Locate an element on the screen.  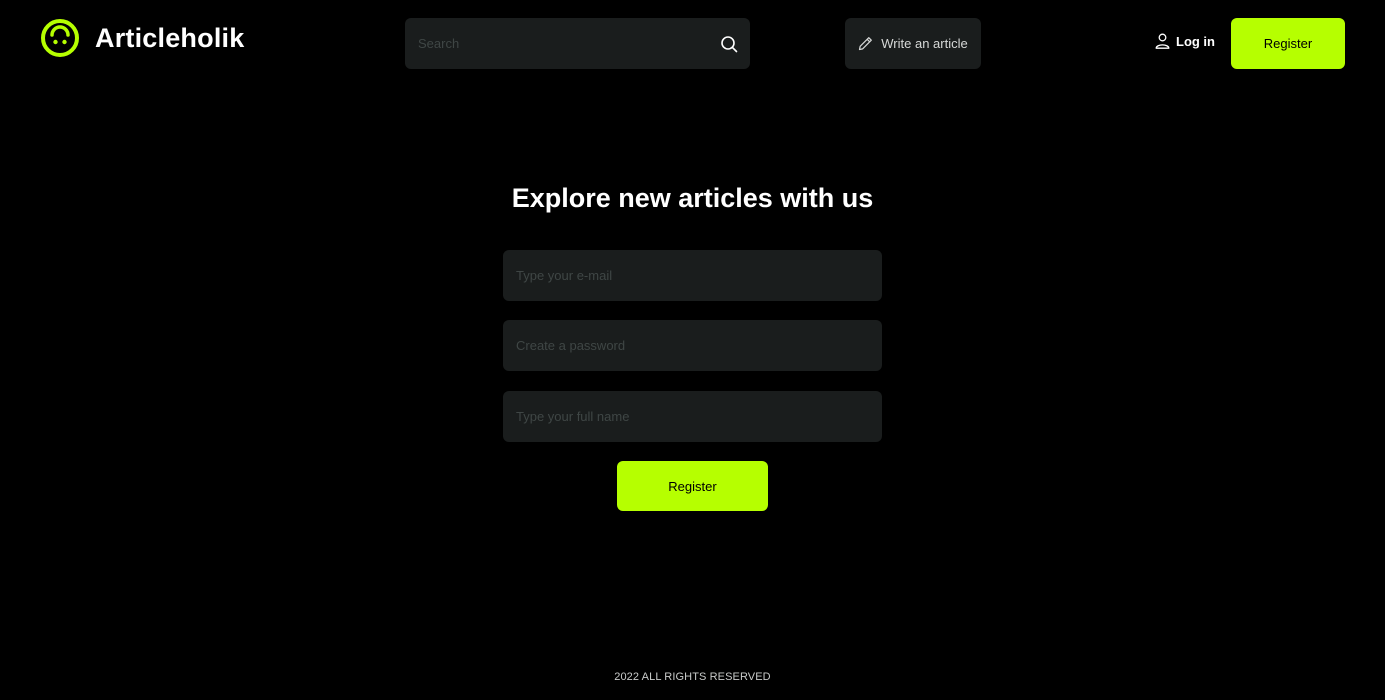
password-field-container is located at coordinates (692, 345).